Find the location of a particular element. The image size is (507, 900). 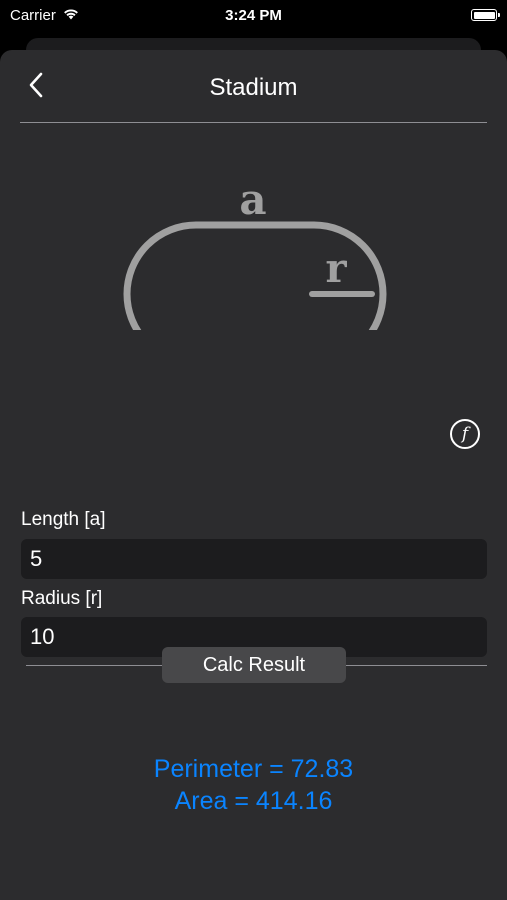

carrier-label: Carrier is located at coordinates (33, 15).